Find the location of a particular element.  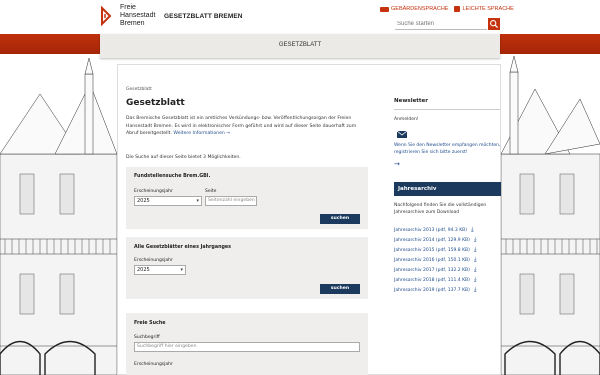

logo-line: Freie is located at coordinates (128, 7).